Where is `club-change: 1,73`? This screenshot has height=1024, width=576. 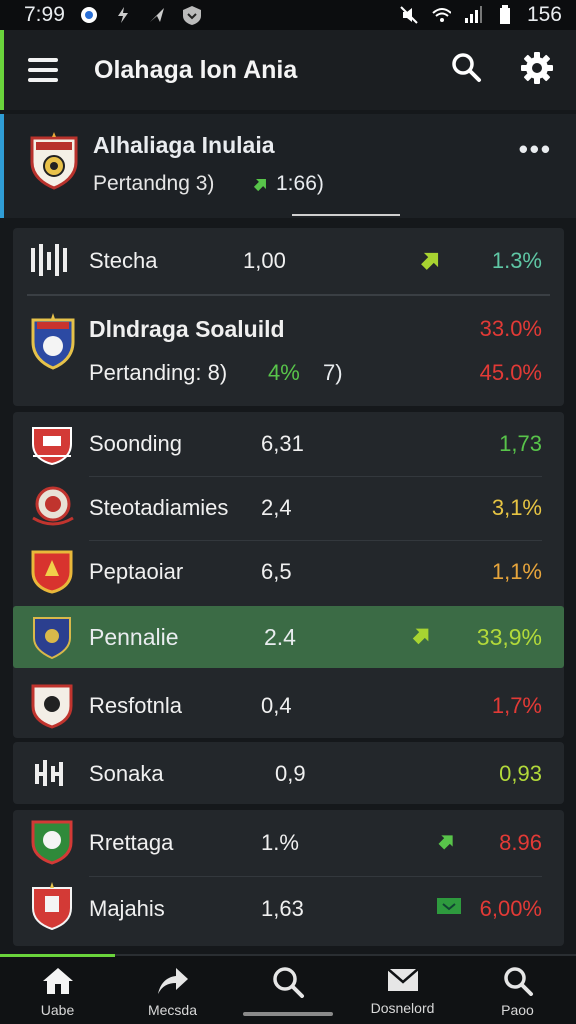 club-change: 1,73 is located at coordinates (520, 443).